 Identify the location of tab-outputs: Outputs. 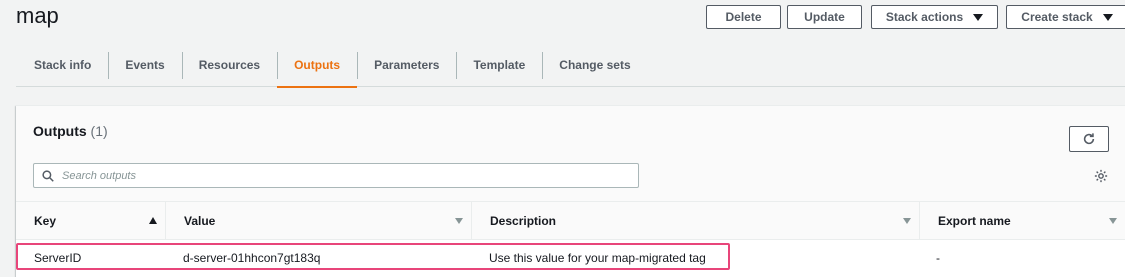
(317, 66).